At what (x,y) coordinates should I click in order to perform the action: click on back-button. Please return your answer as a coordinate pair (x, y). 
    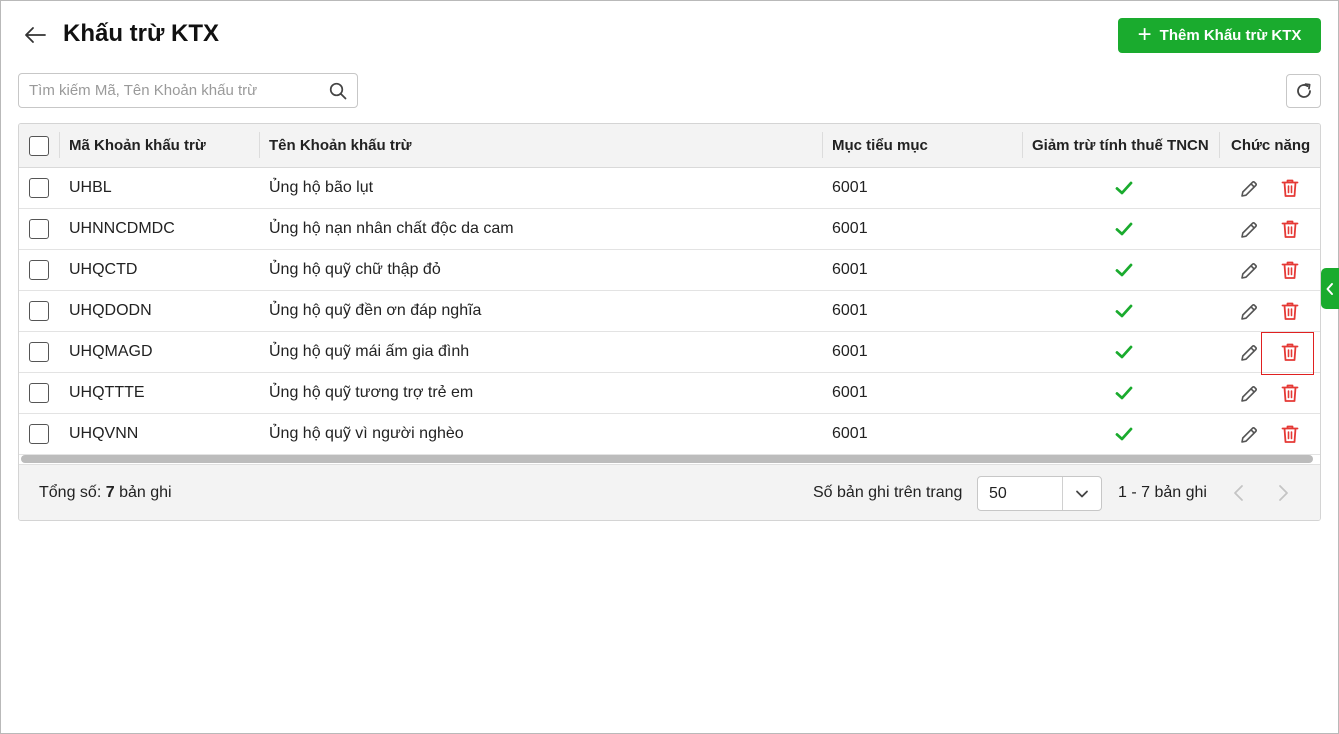
    Looking at the image, I should click on (35, 35).